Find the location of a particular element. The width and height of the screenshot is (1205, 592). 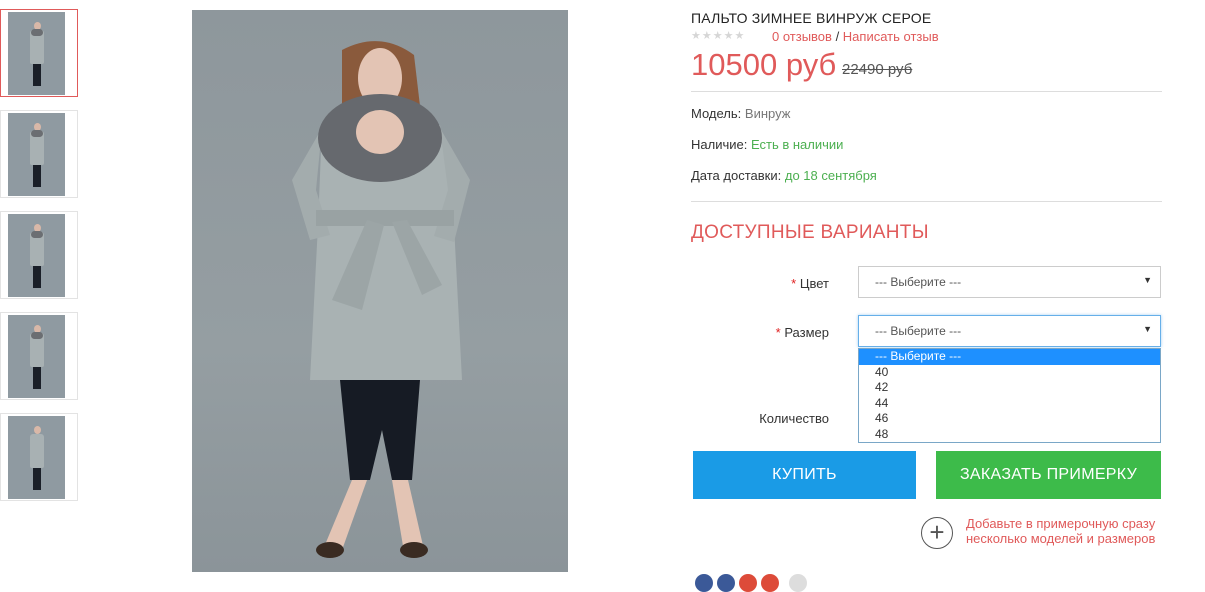

facebook-icon is located at coordinates (726, 583).